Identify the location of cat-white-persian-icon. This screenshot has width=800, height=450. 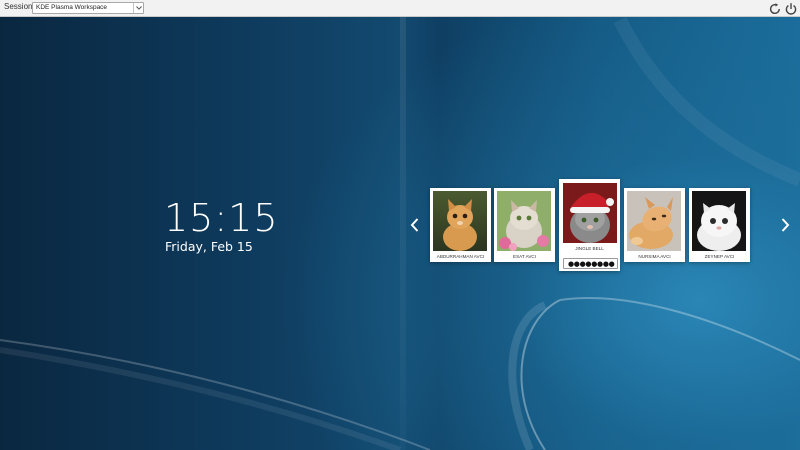
(719, 221).